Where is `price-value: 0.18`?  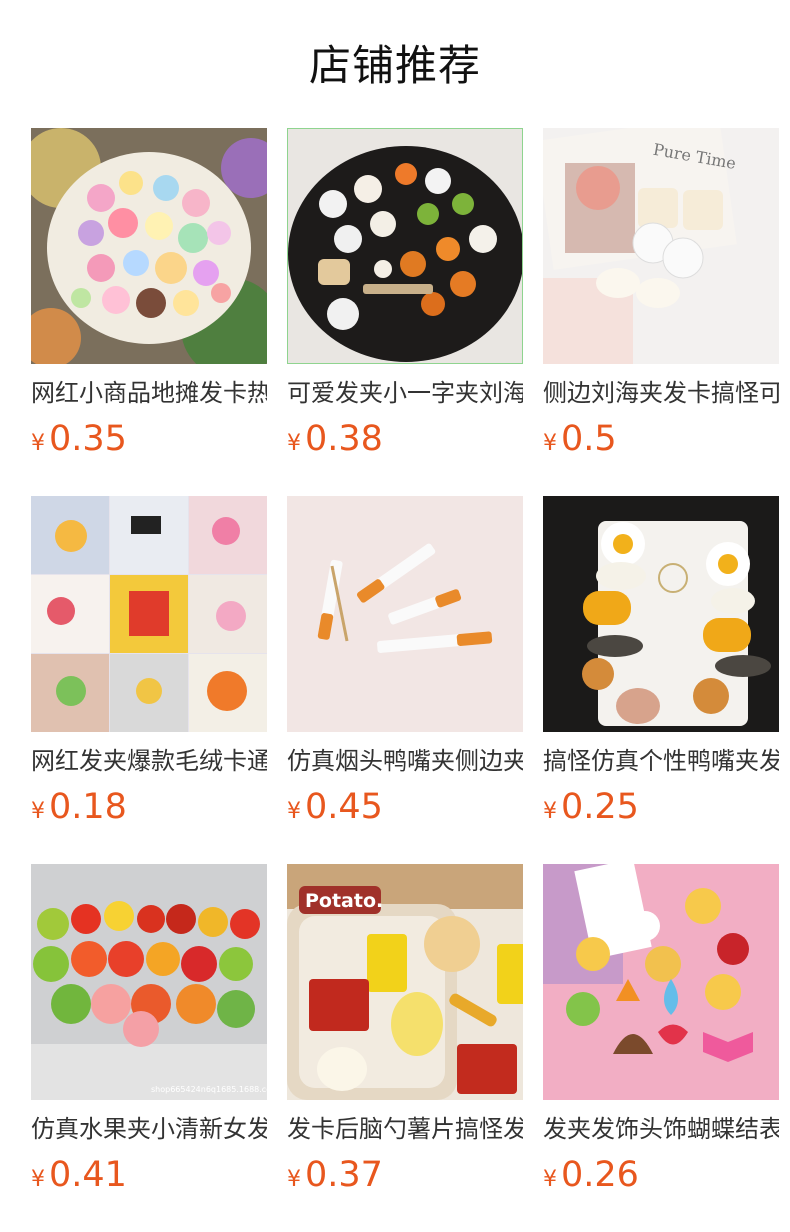
price-value: 0.18 is located at coordinates (88, 807).